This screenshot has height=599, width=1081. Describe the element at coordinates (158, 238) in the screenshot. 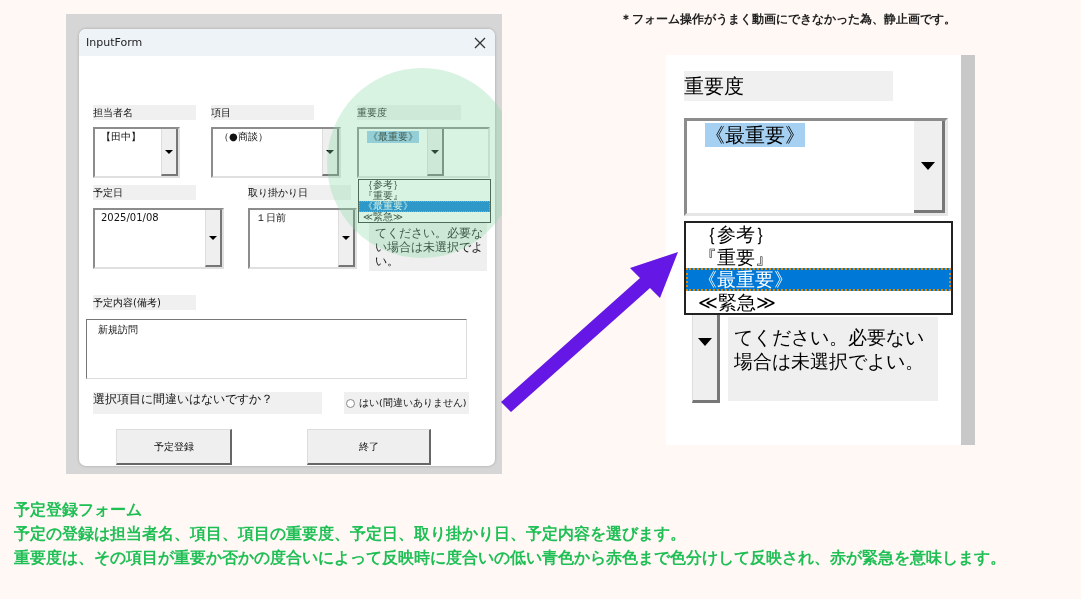

I see `combo-box: 2025/01/08` at that location.